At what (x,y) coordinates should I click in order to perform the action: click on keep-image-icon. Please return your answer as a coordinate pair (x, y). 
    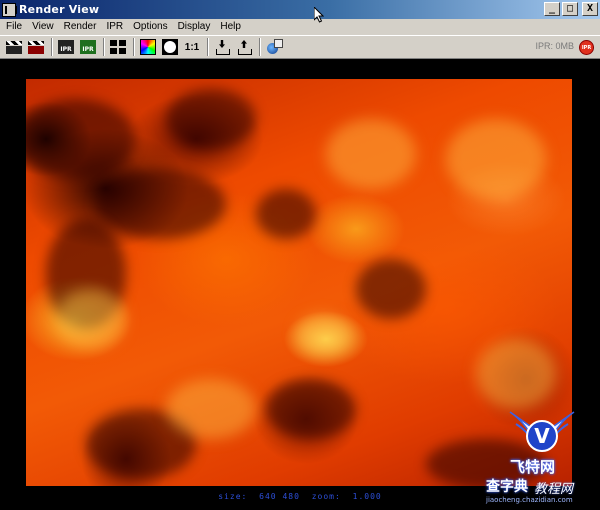
    Looking at the image, I should click on (222, 47).